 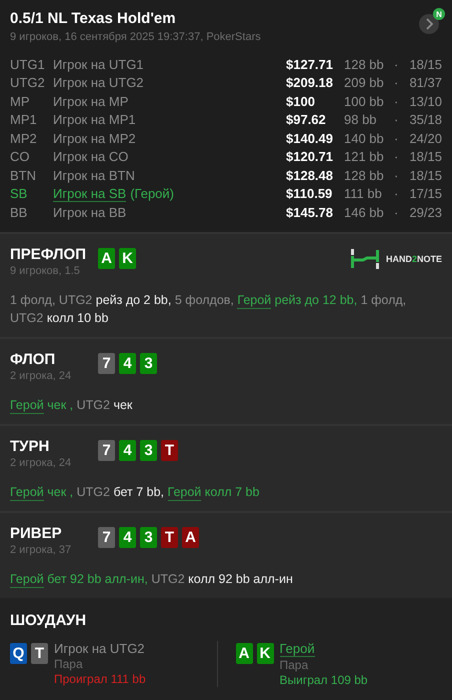 I want to click on stack-amount: $120.71, so click(x=310, y=156).